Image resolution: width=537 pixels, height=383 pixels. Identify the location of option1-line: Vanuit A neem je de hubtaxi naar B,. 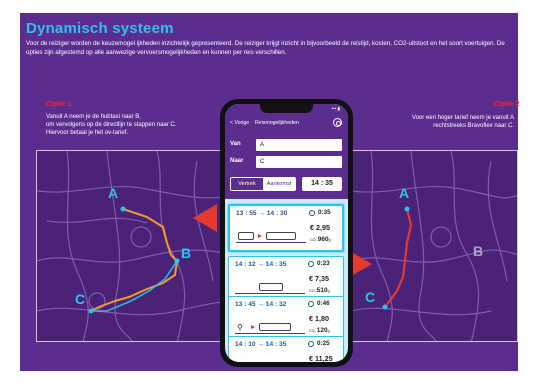
(93, 117).